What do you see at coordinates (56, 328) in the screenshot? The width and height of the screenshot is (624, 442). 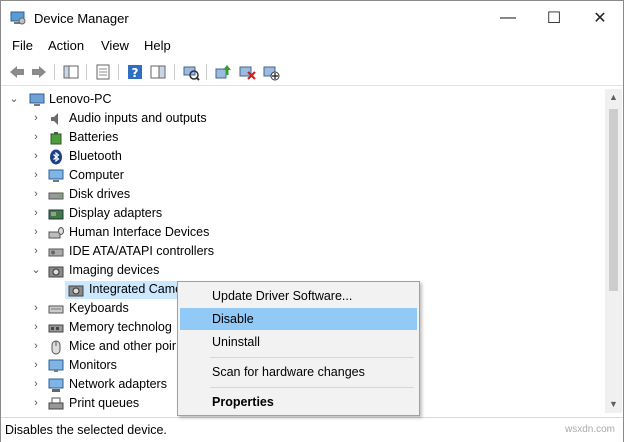 I see `memory-icon` at bounding box center [56, 328].